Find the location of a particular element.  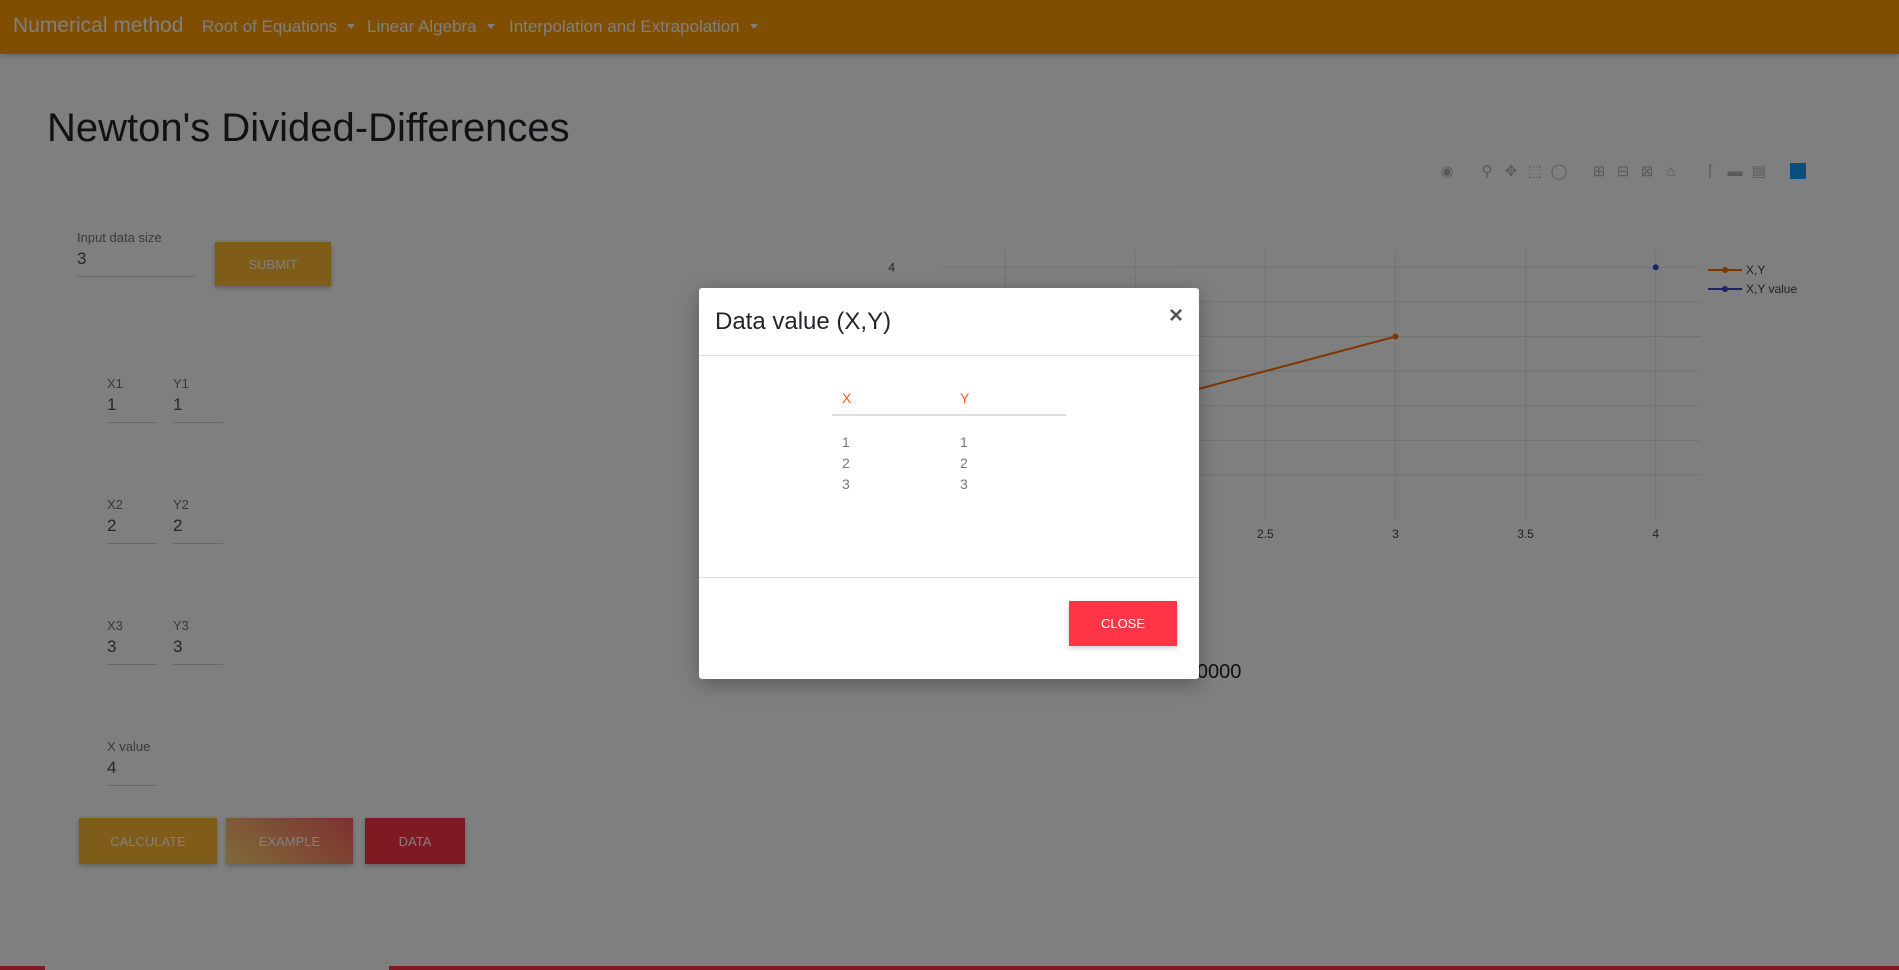

table-cell-x: 3 is located at coordinates (846, 484).